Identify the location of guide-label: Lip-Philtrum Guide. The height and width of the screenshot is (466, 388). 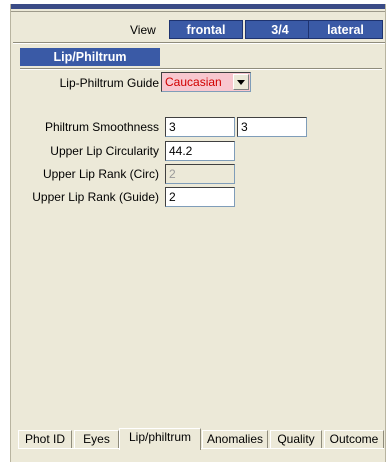
(109, 83).